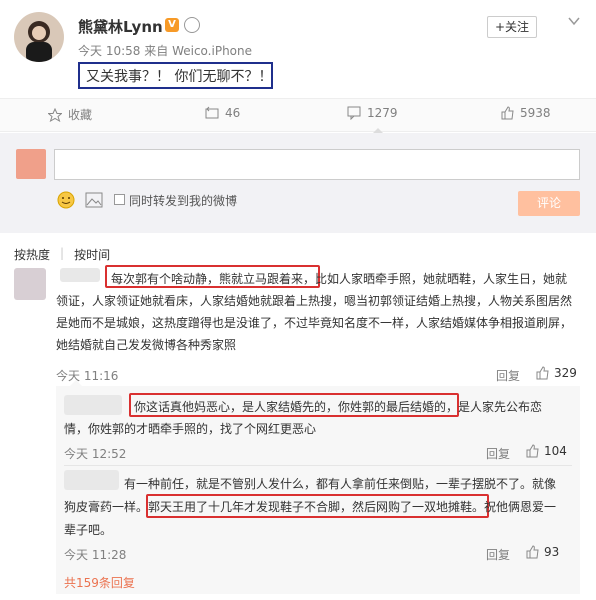 The image size is (596, 600). I want to click on more-replies-link: 共159条回复, so click(99, 582).